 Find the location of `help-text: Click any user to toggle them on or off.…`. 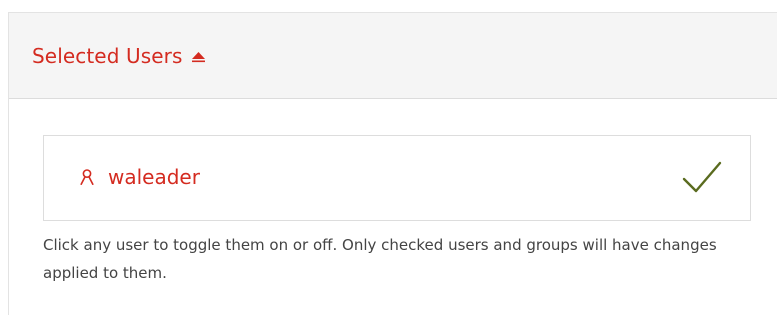

help-text: Click any user to toggle them on or off.… is located at coordinates (380, 259).